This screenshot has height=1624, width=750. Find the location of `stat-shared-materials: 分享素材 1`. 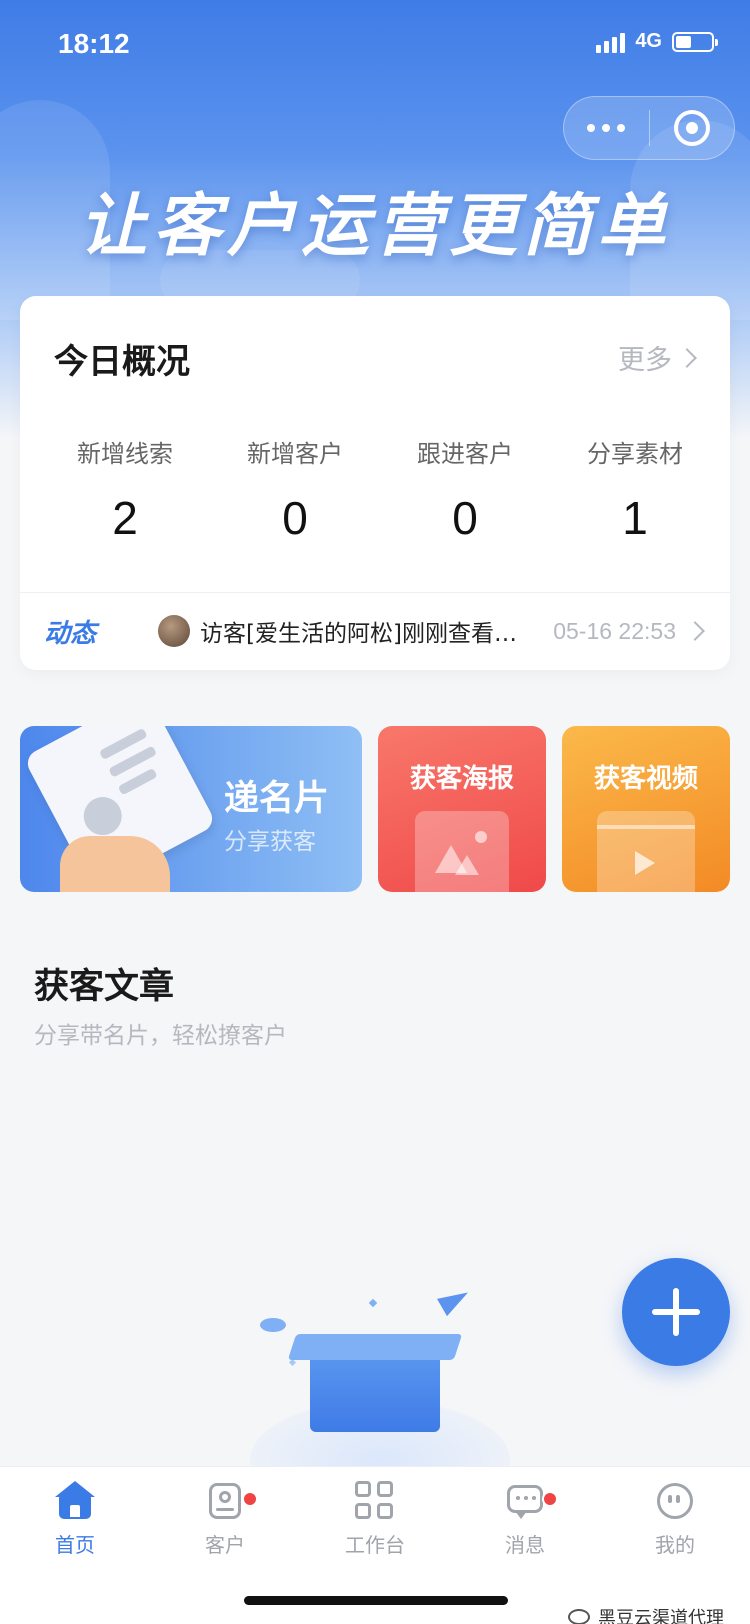

stat-shared-materials: 分享素材 1 is located at coordinates (635, 489).